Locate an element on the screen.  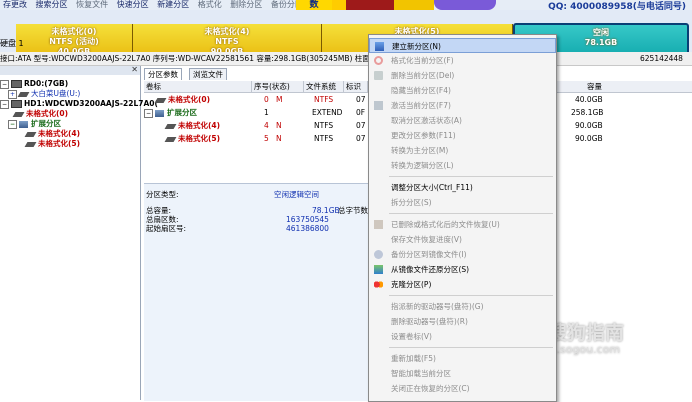
menu-item-label: 转换为主分区(M) is located at coordinates (420, 150).